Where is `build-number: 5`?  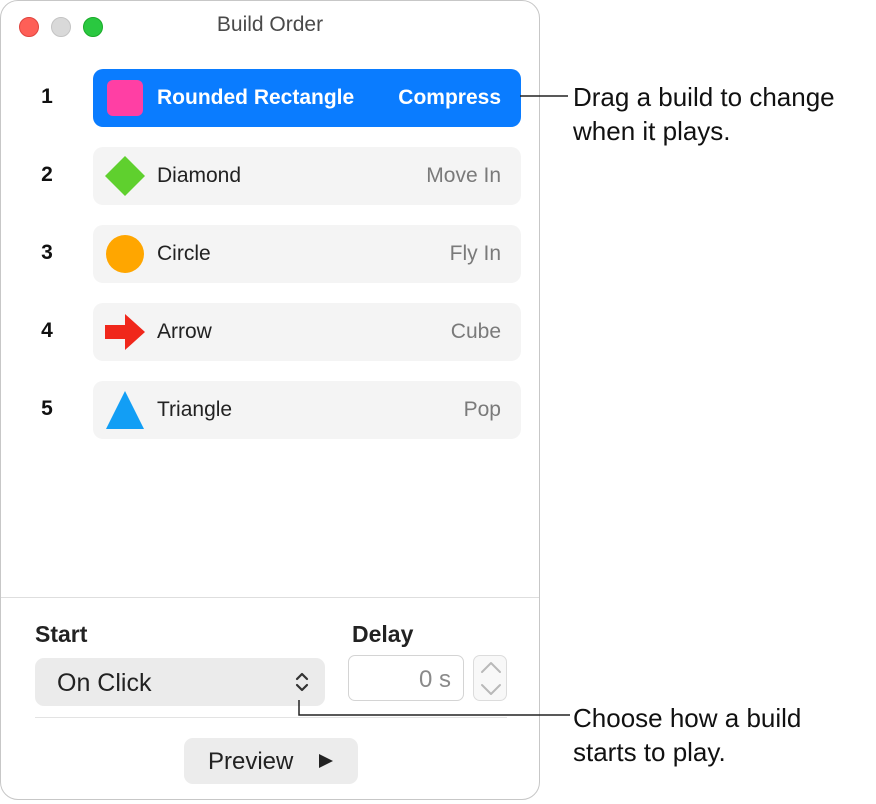 build-number: 5 is located at coordinates (47, 408).